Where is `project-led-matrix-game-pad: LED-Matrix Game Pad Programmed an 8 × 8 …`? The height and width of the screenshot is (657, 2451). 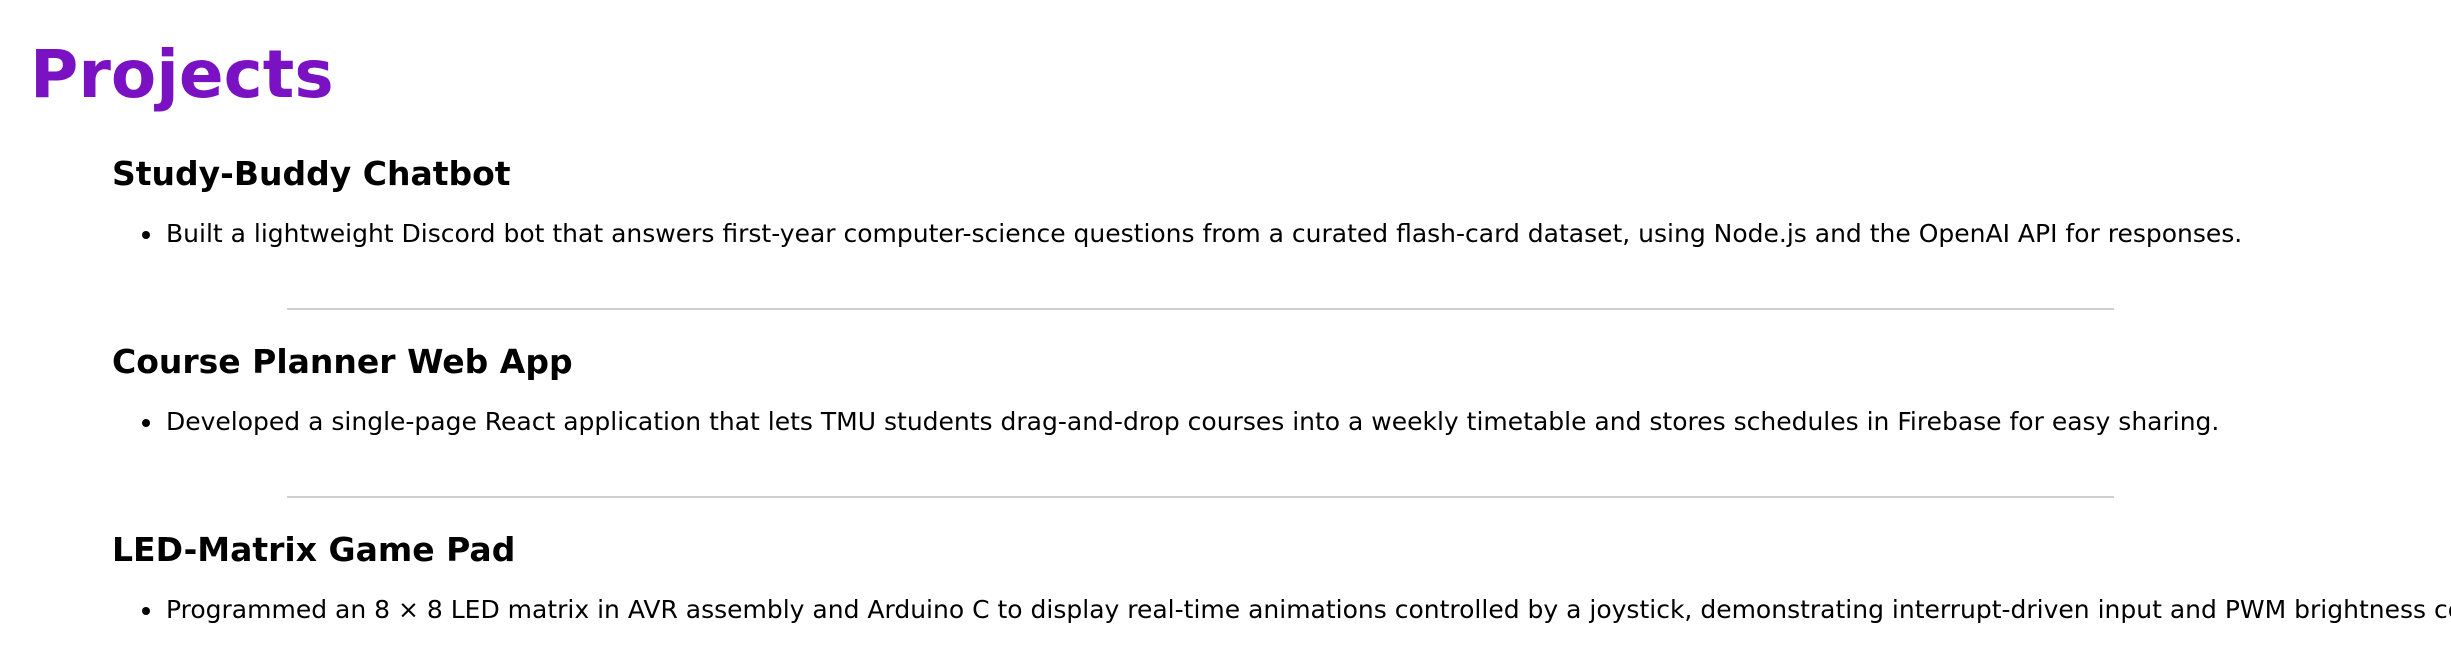
project-led-matrix-game-pad: LED-Matrix Game Pad Programmed an 8 × 8 … is located at coordinates (1281, 578).